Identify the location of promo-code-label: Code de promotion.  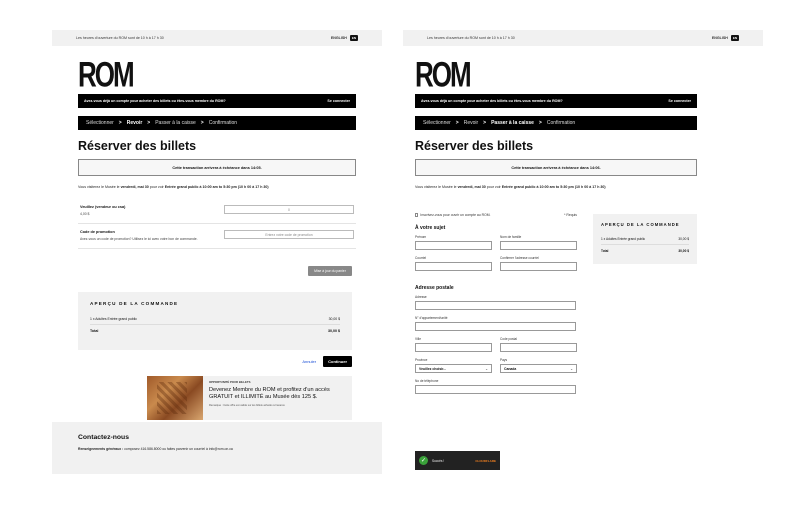
(97, 232).